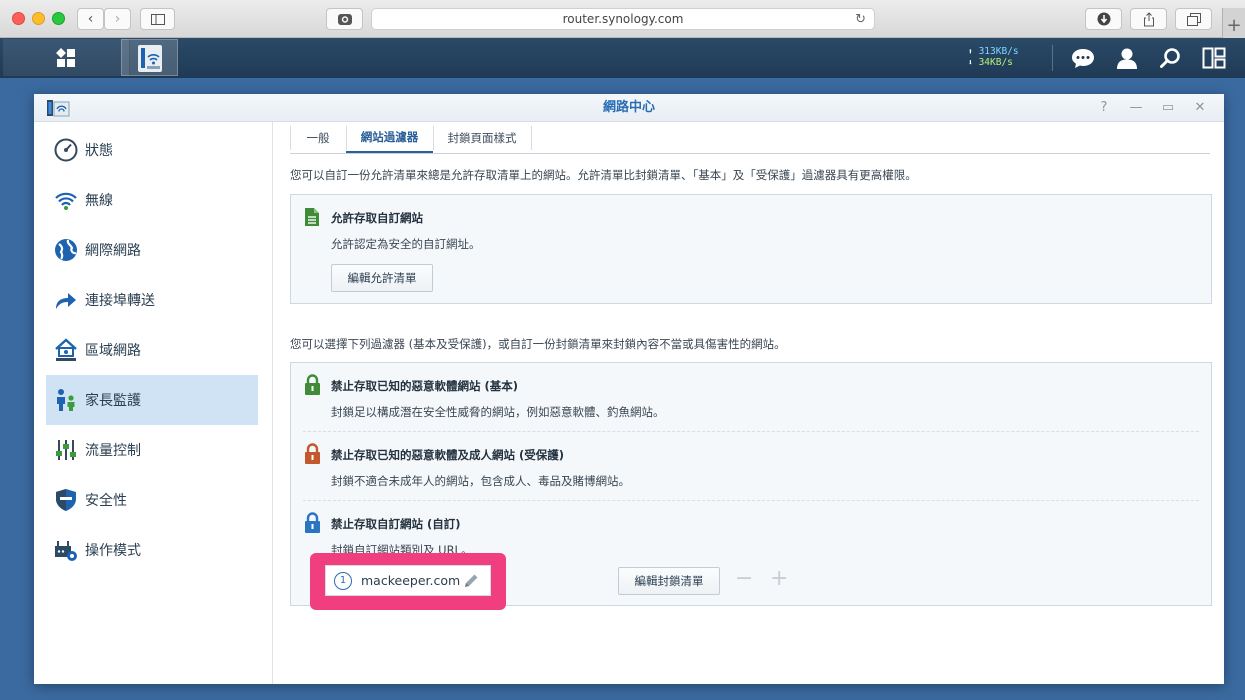  Describe the element at coordinates (343, 581) in the screenshot. I see `entry-number-badge: 1` at that location.